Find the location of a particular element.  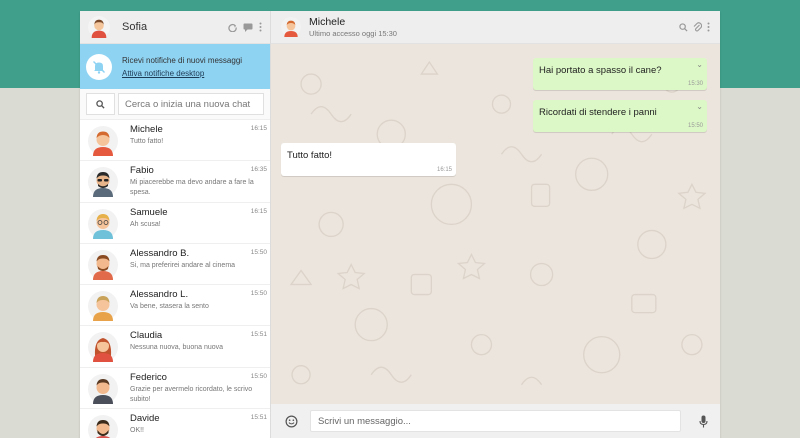

message-time: 15:50 is located at coordinates (695, 126).